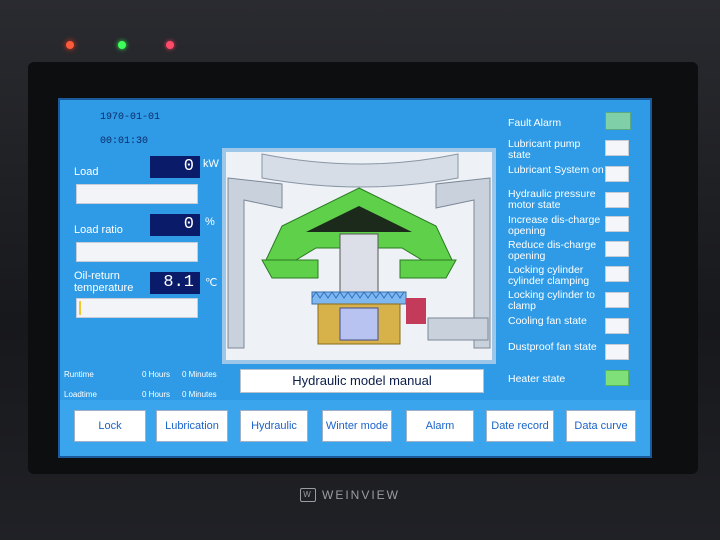 The height and width of the screenshot is (540, 720). Describe the element at coordinates (535, 123) in the screenshot. I see `status-label-fault-alarm: Fault Alarm` at that location.